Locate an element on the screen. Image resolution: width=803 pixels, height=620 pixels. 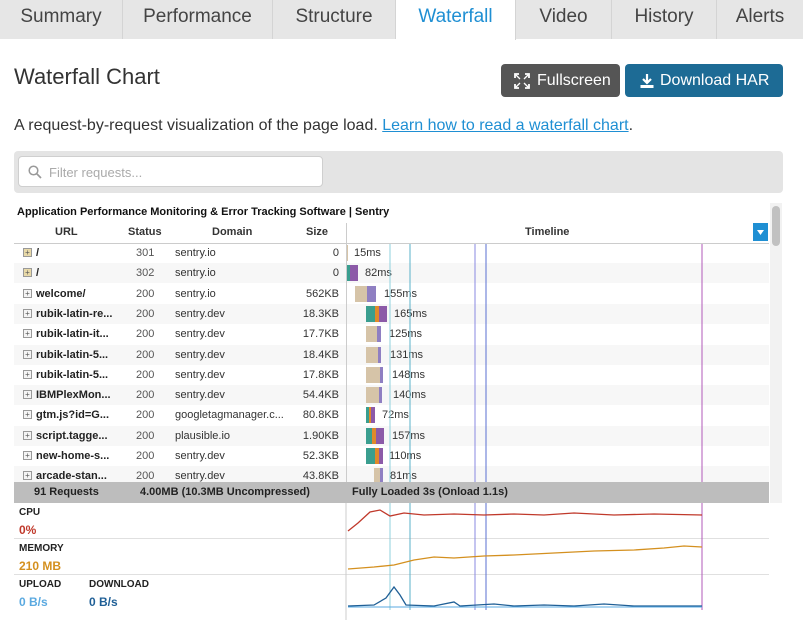
request-duration: 82ms is located at coordinates (378, 273).